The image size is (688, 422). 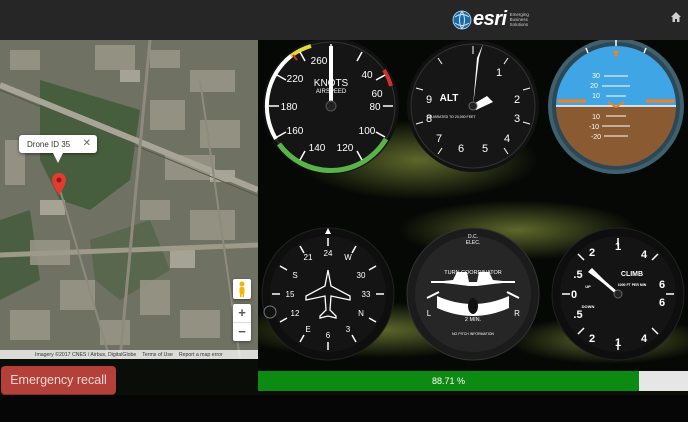 What do you see at coordinates (473, 334) in the screenshot?
I see `turn-footer: NO PITCH INFORMATION` at bounding box center [473, 334].